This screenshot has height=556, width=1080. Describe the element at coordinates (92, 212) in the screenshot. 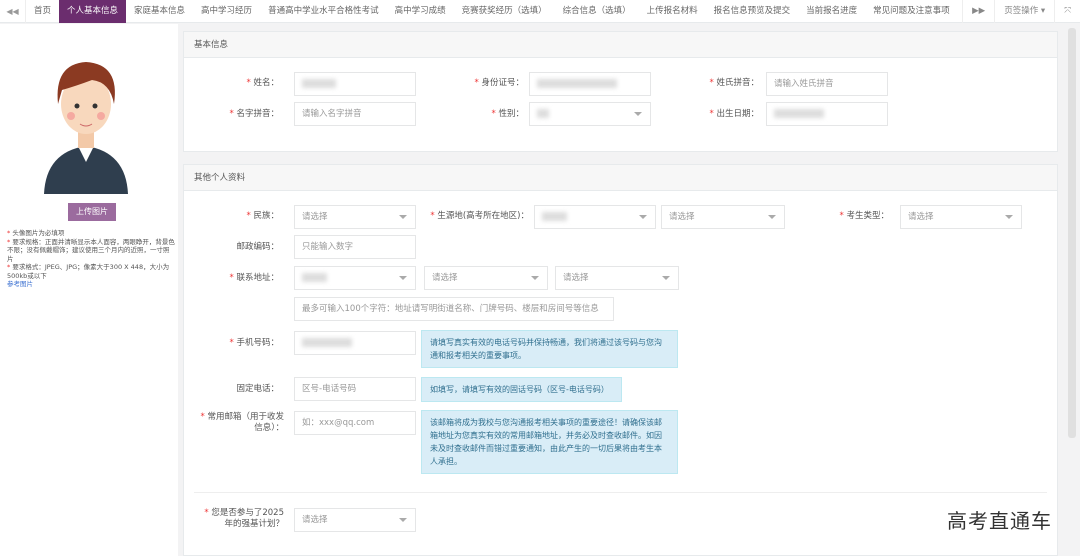

I see `upload-photo-button: 上传图片` at that location.